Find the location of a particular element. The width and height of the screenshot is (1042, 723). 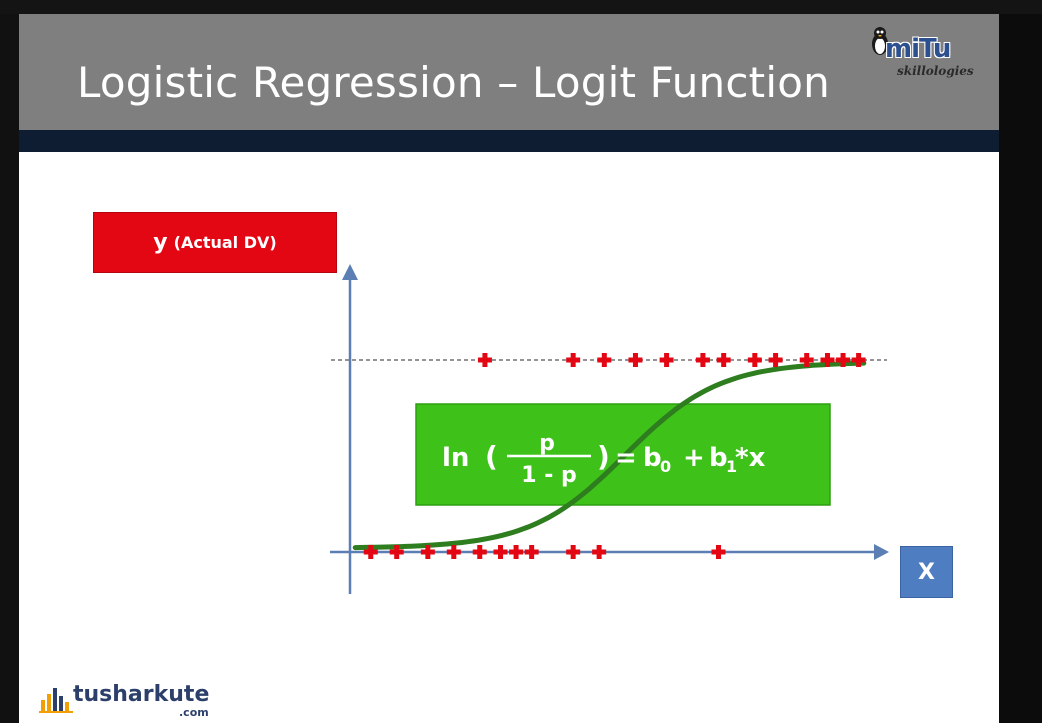

formula-times-x: *x is located at coordinates (750, 458).